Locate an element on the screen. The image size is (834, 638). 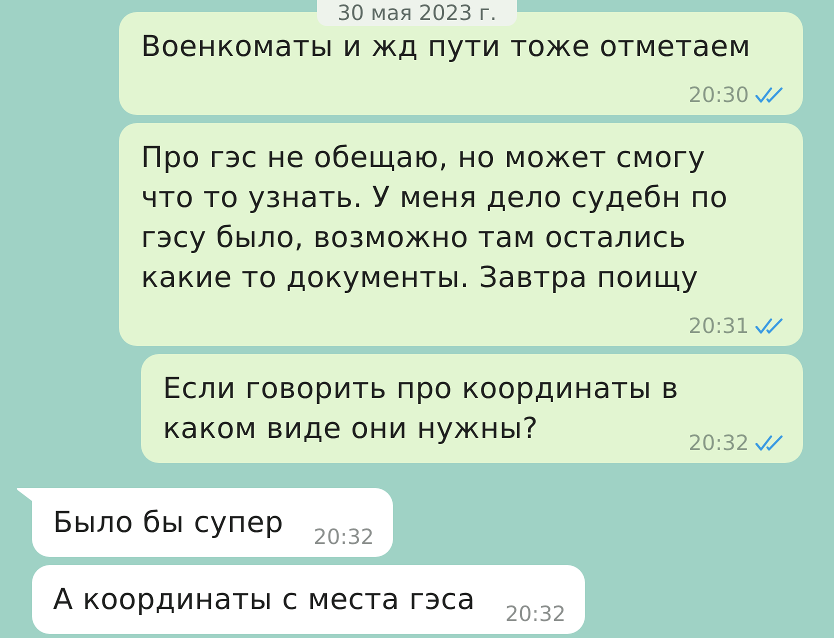
message-text: Если говорить про координаты в каком виде они нужны? is located at coordinates (420, 408).